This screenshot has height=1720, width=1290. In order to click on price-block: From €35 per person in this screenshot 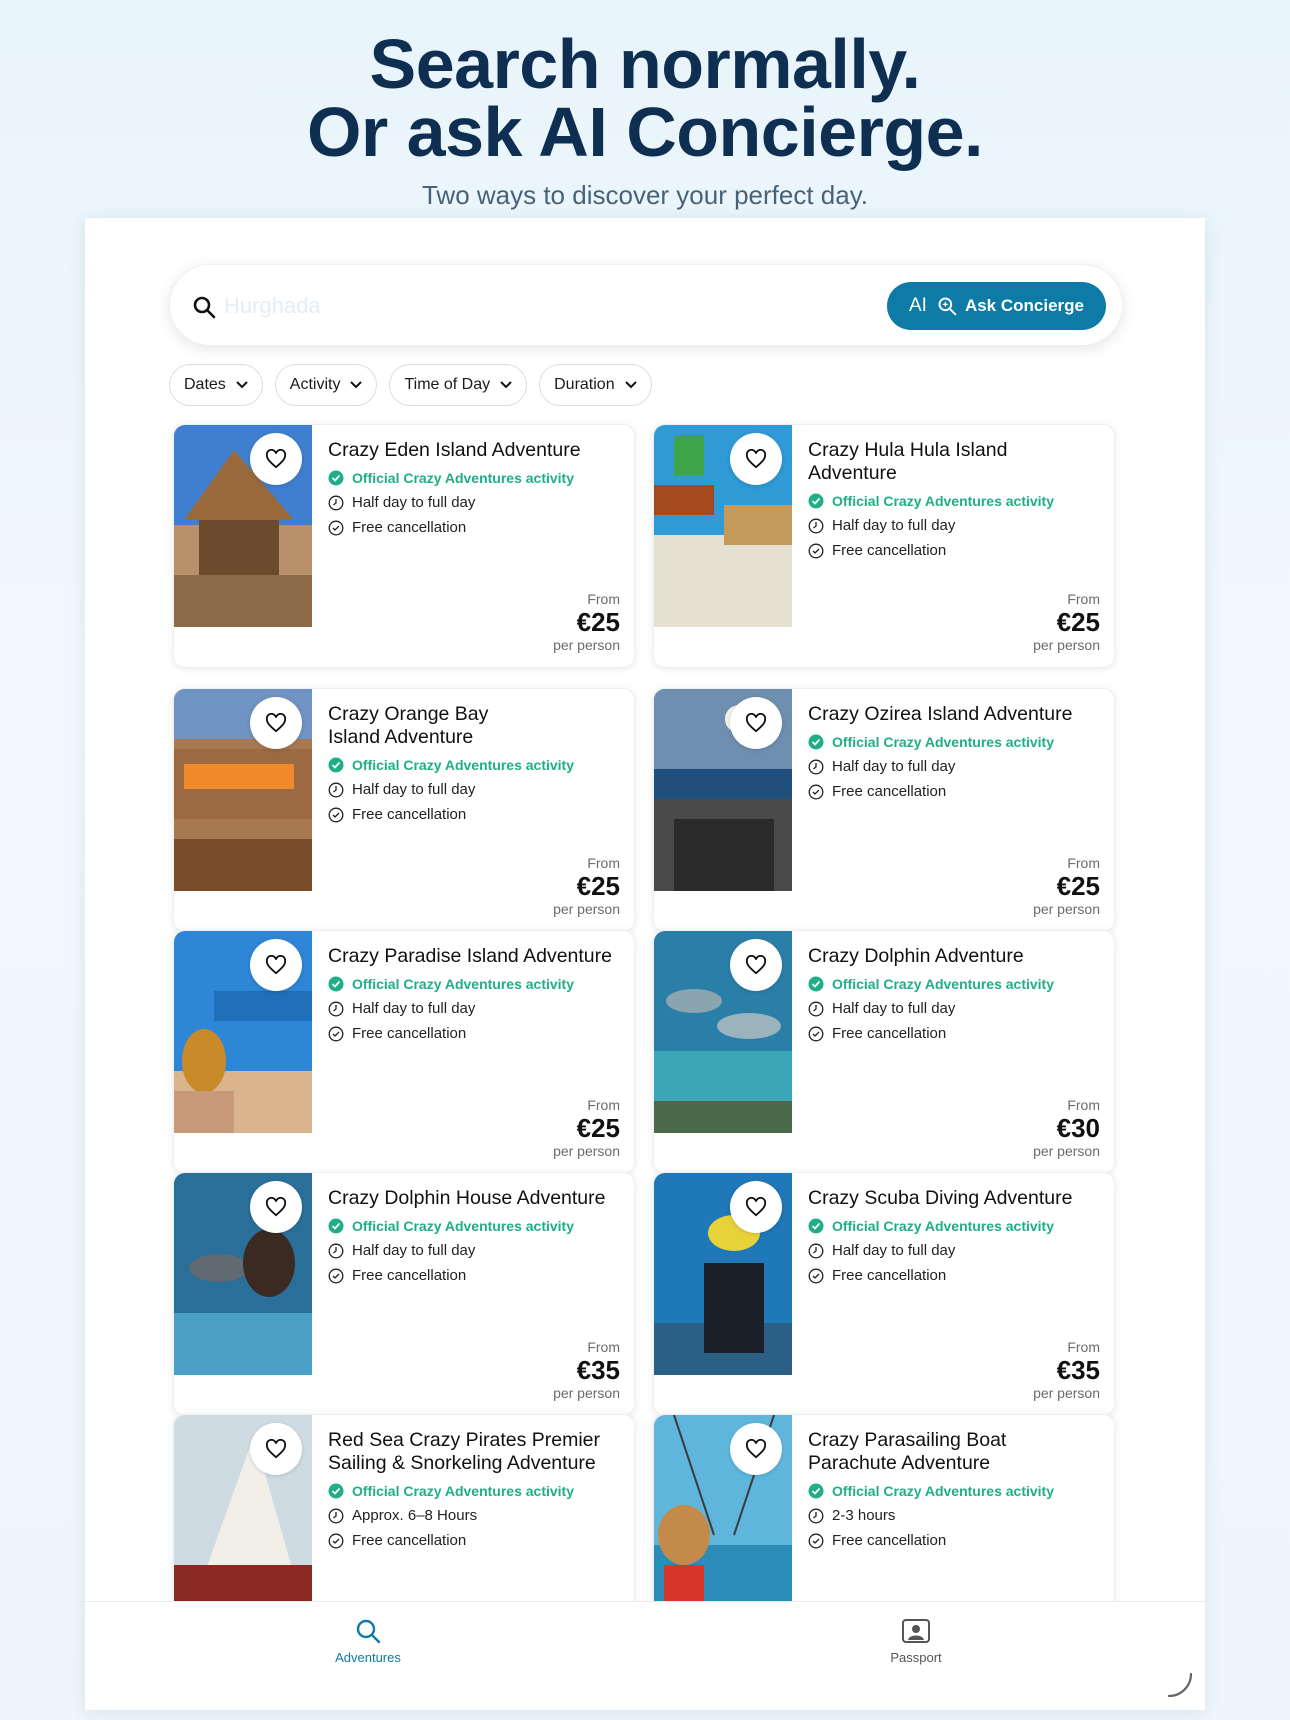, I will do `click(586, 1370)`.